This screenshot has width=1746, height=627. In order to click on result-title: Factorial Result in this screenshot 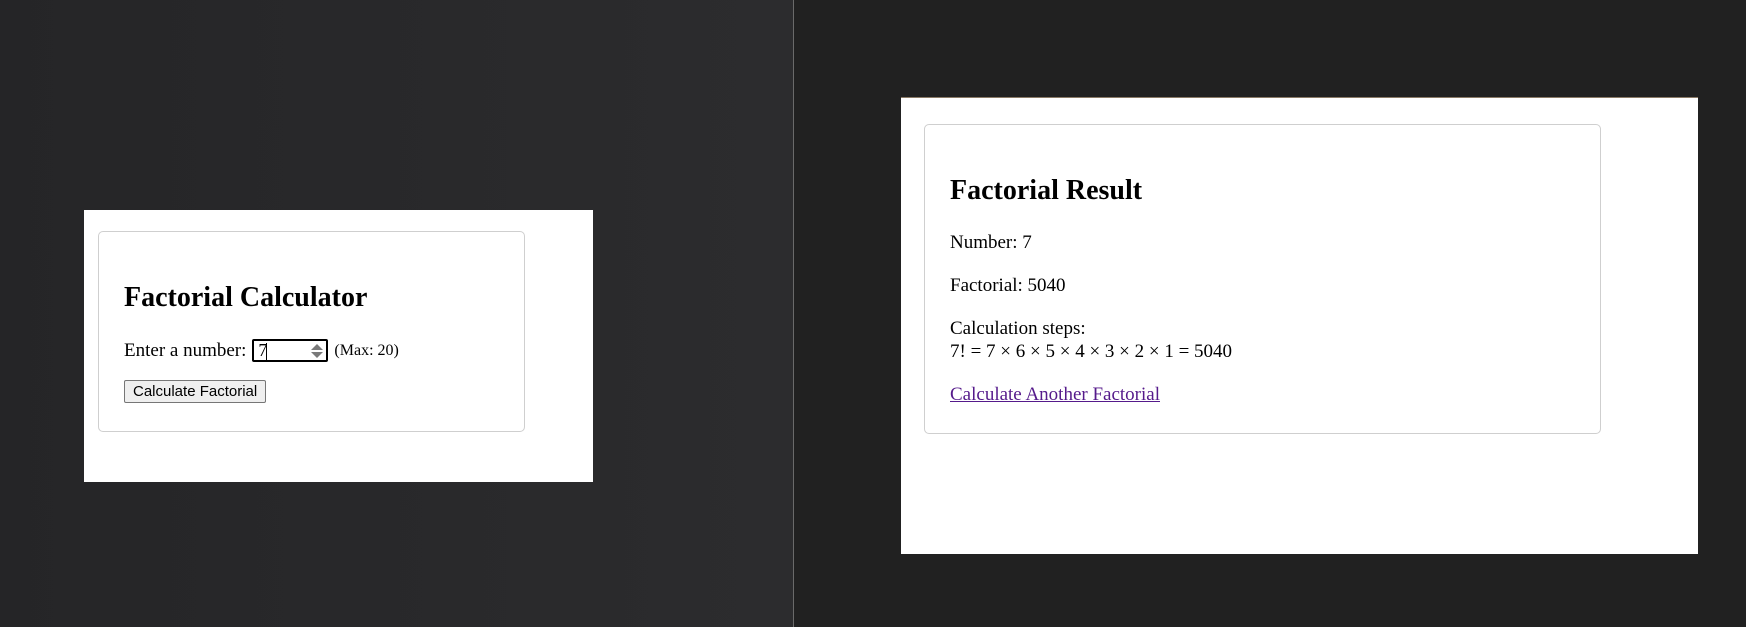, I will do `click(1046, 190)`.